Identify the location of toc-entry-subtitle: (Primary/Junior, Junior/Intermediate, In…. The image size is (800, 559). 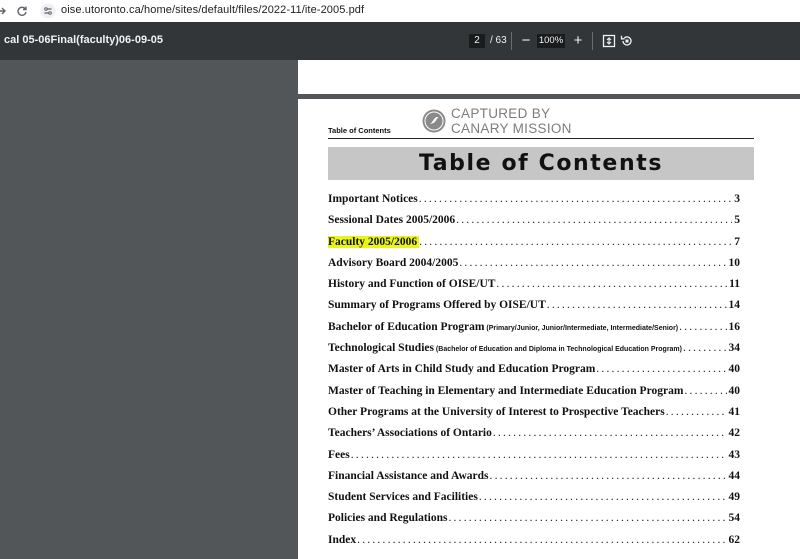
(581, 328).